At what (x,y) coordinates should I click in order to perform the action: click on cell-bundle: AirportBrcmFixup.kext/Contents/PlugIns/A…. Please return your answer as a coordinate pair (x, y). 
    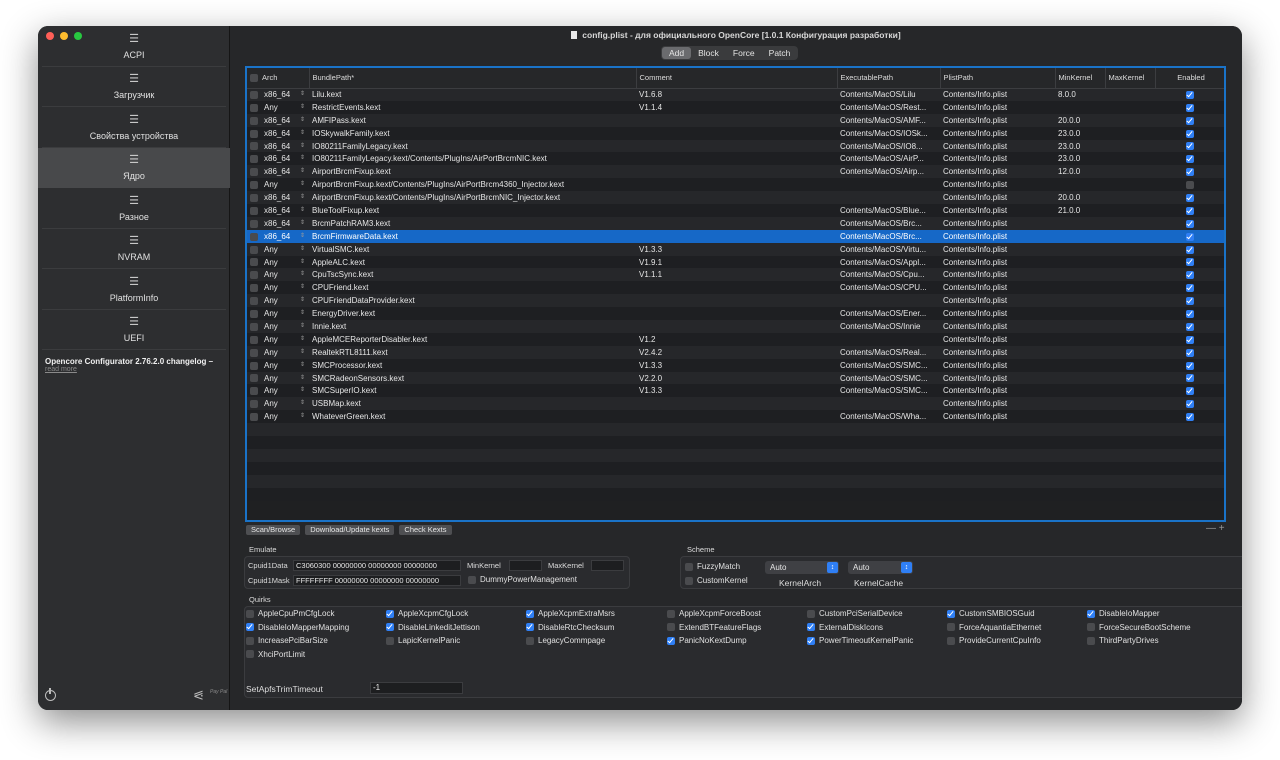
    Looking at the image, I should click on (472, 198).